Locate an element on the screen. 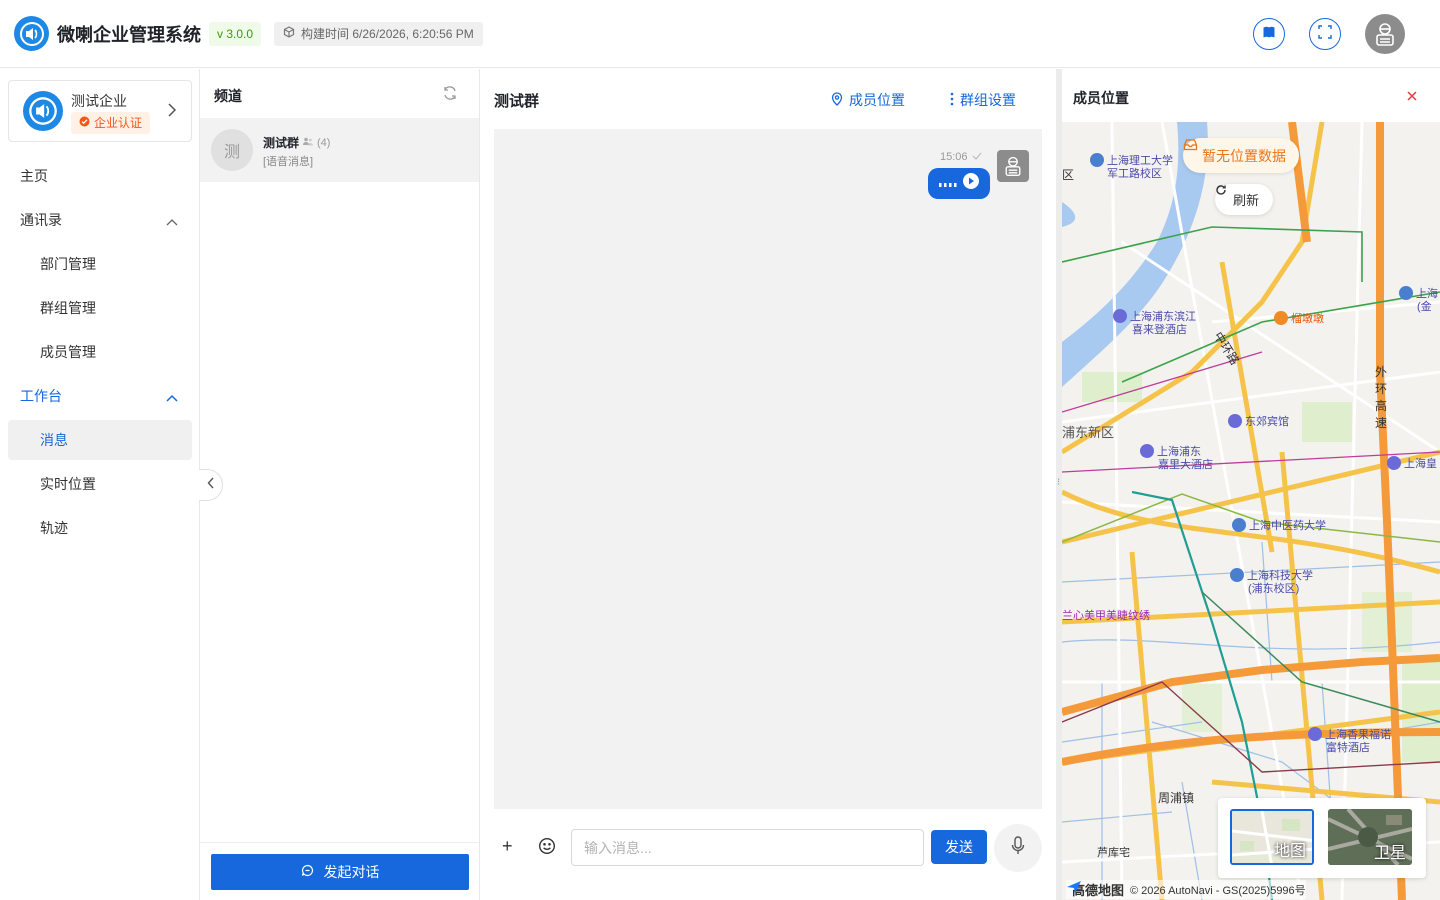 This screenshot has width=1440, height=900. org-name: 测试企业 is located at coordinates (99, 101).